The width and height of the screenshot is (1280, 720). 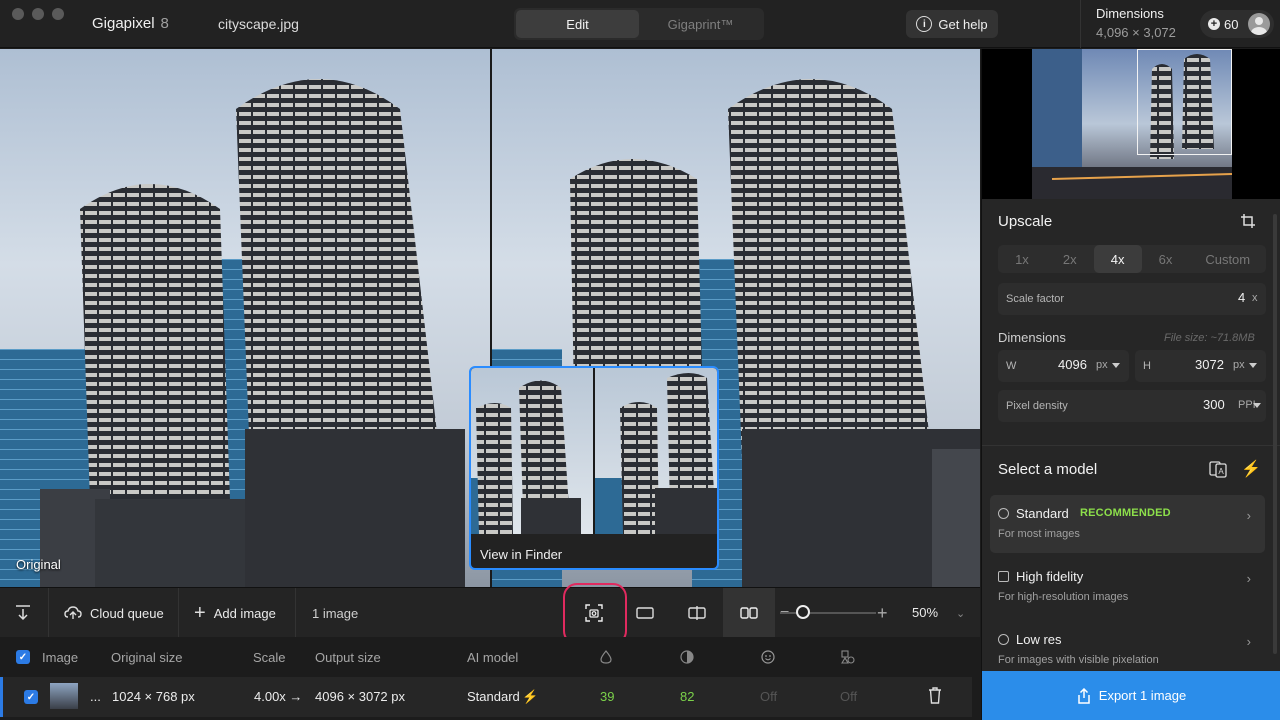 I want to click on denoise-icon, so click(x=687, y=658).